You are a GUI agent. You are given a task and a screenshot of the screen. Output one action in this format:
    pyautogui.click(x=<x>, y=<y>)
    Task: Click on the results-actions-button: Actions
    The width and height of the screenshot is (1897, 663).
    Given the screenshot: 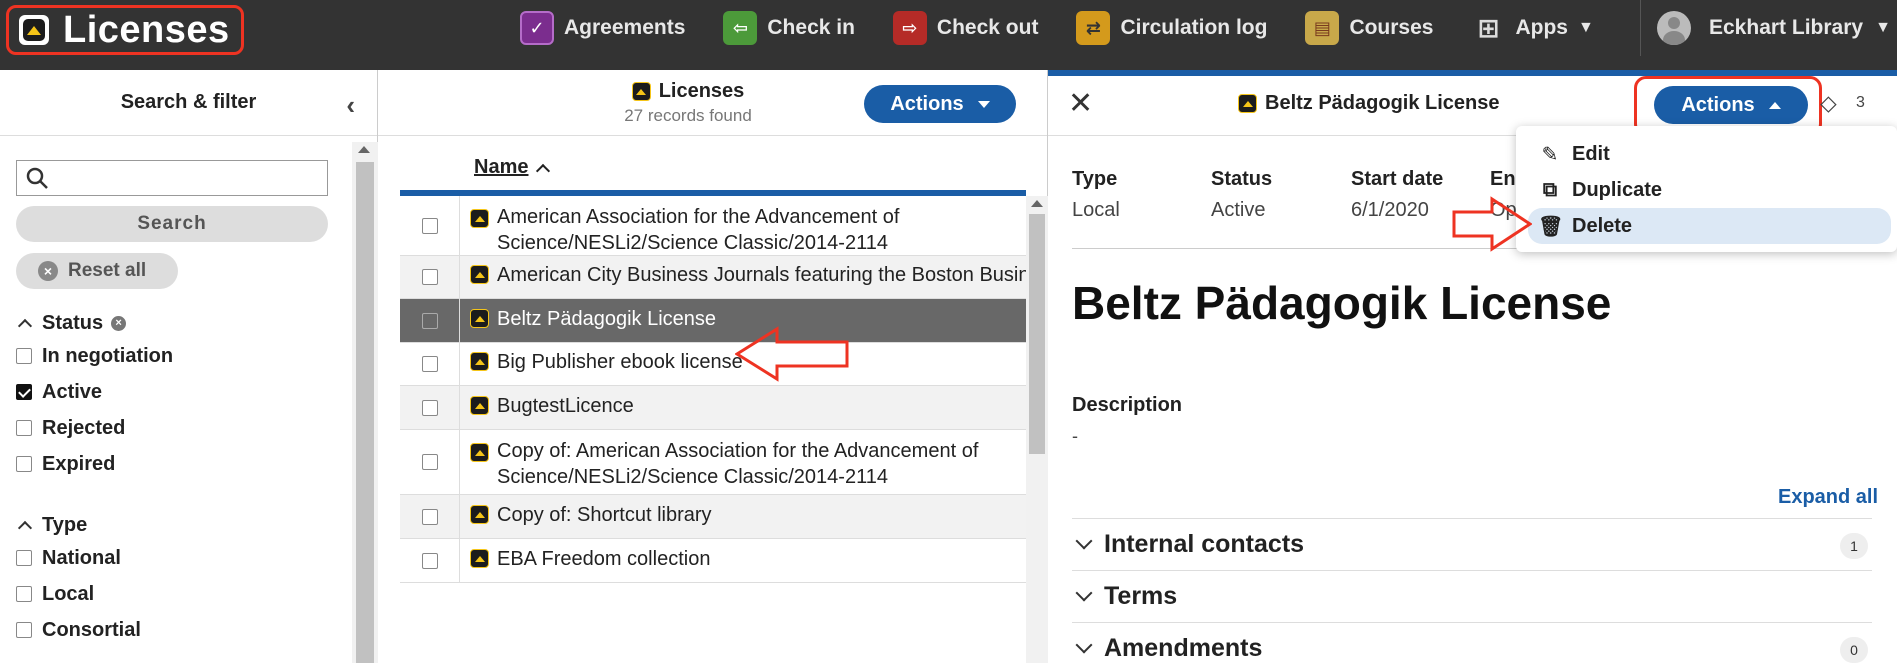 What is the action you would take?
    pyautogui.click(x=940, y=104)
    